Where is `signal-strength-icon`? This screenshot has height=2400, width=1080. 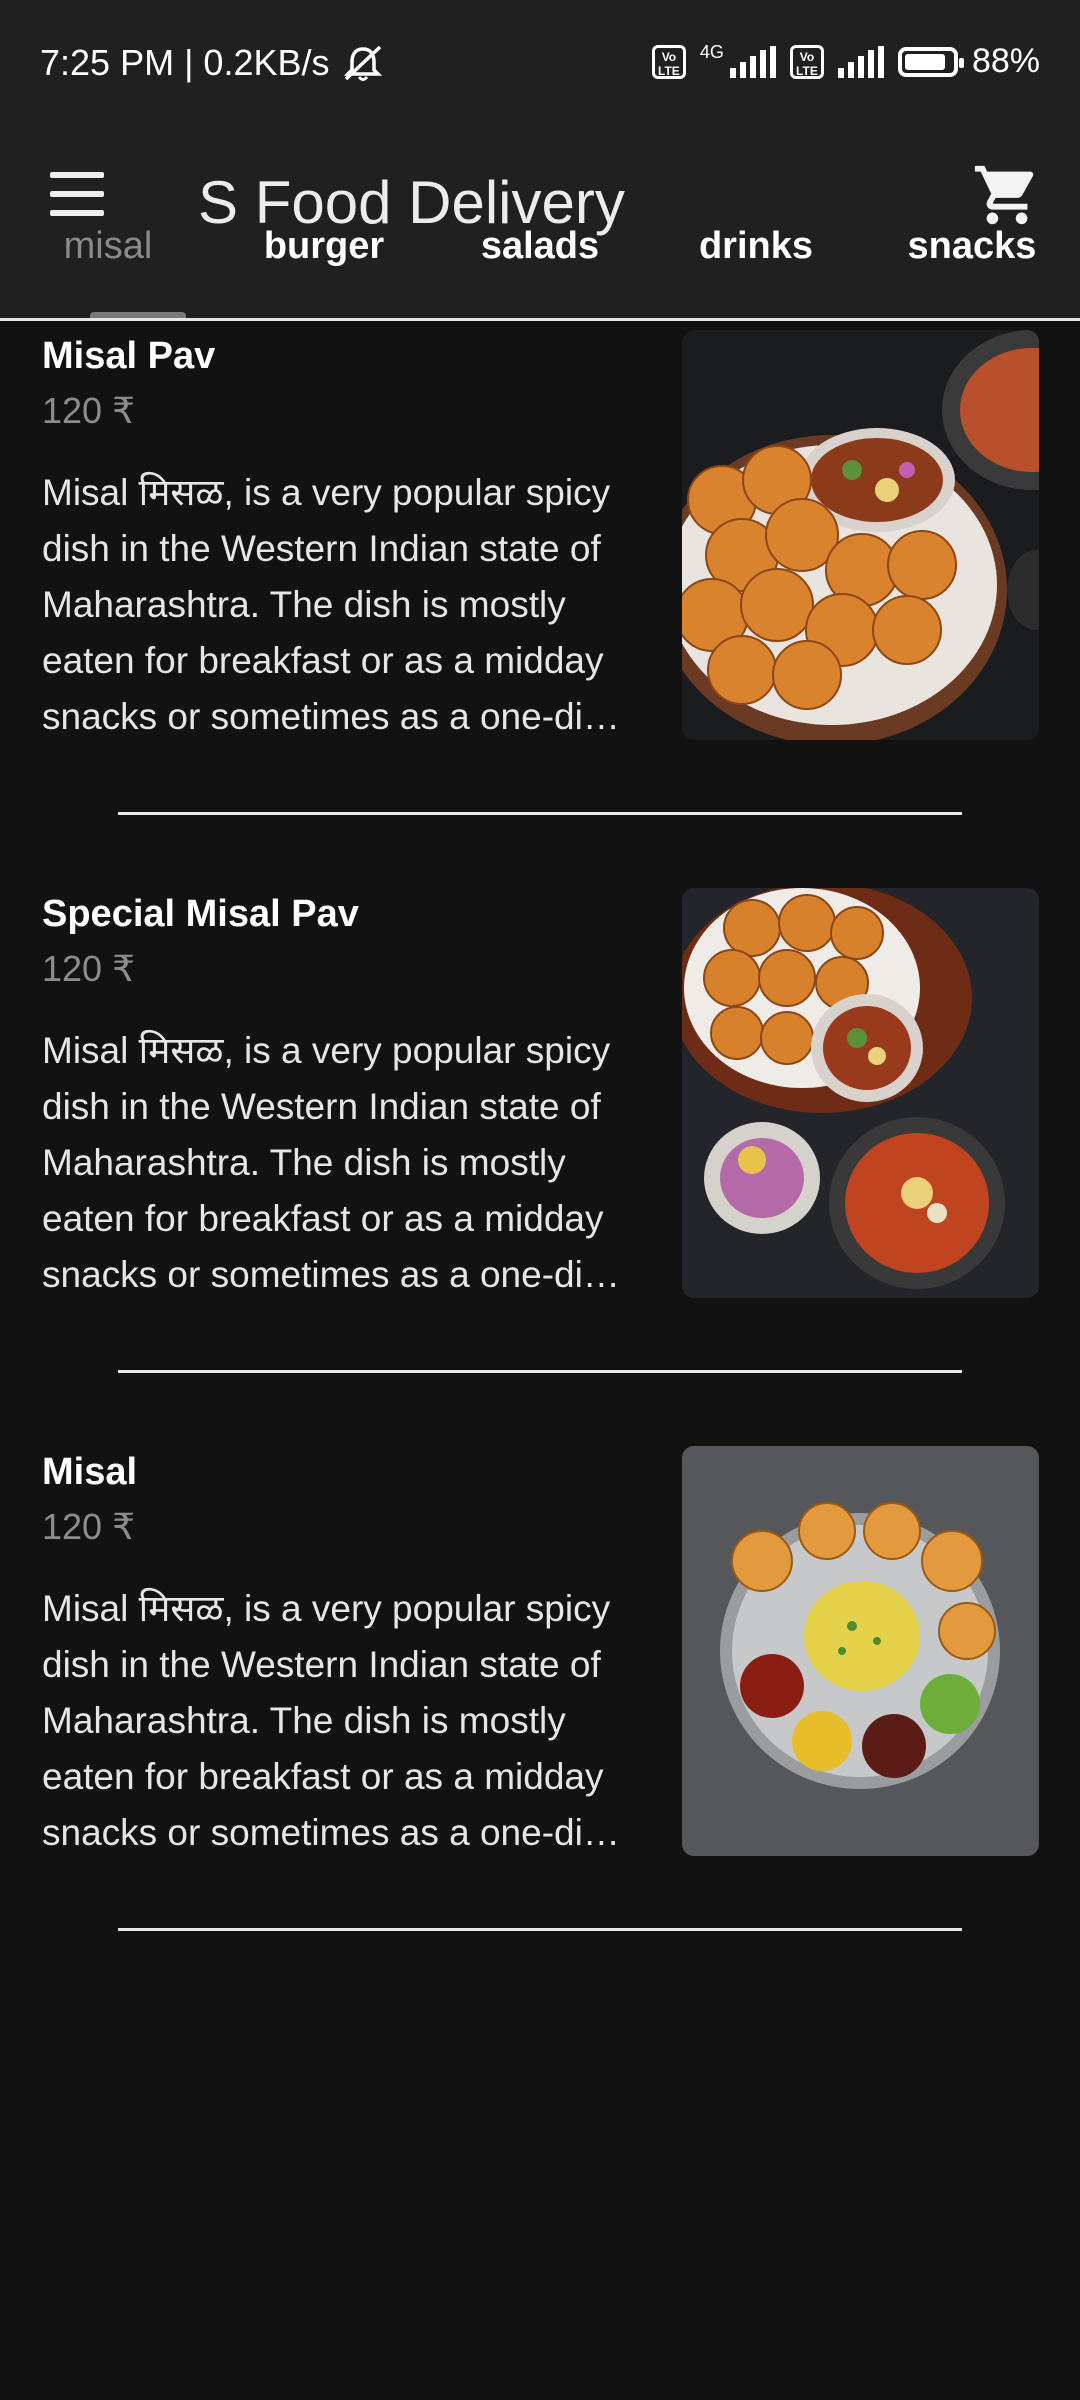 signal-strength-icon is located at coordinates (752, 61).